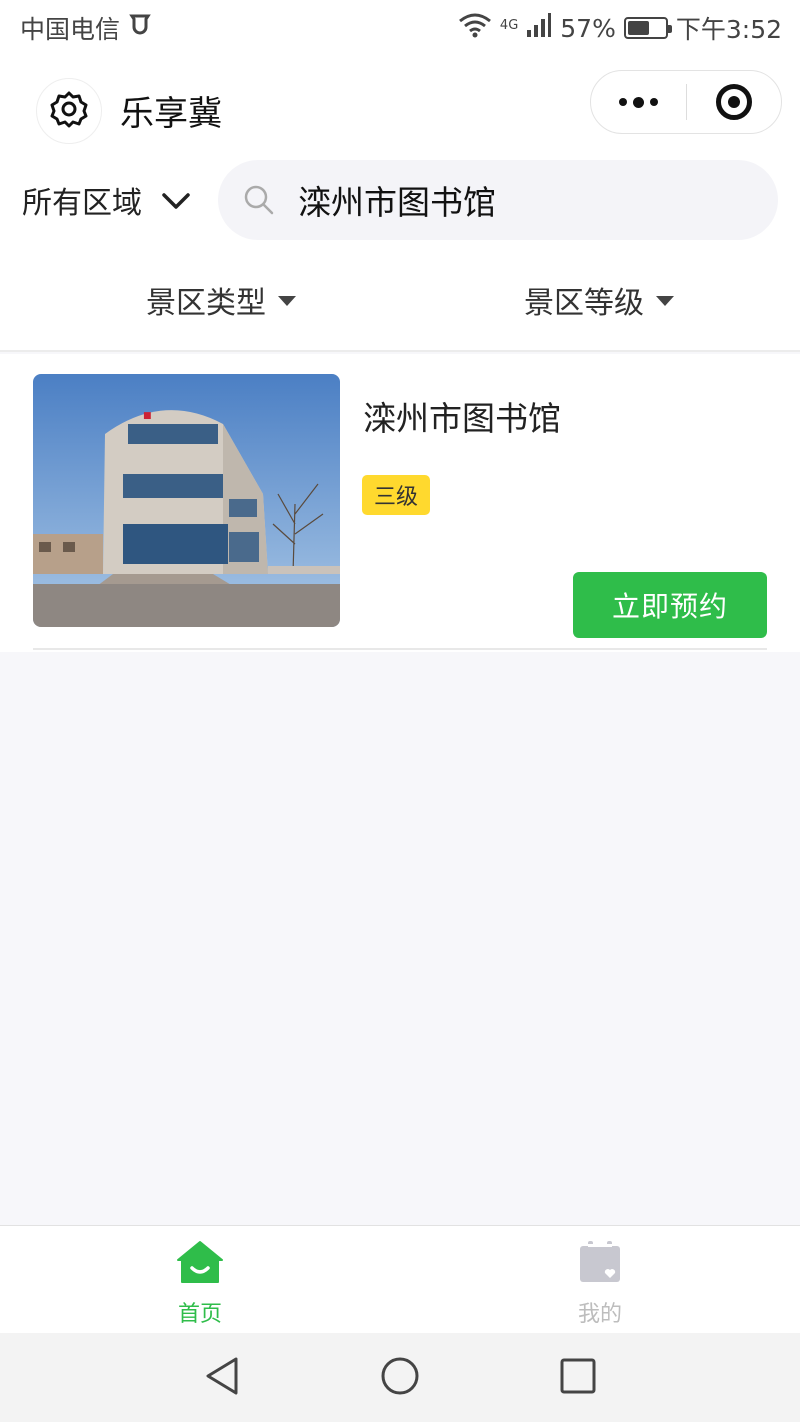 Image resolution: width=800 pixels, height=1422 pixels. I want to click on target-dot, so click(733, 102).